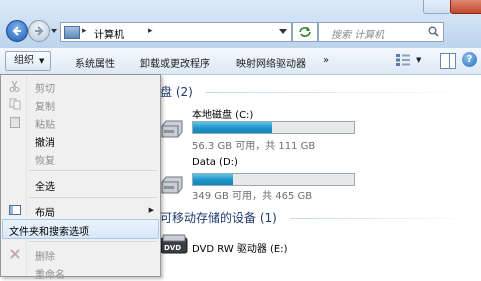 The width and height of the screenshot is (481, 281). I want to click on menu-item-label: 恢复, so click(45, 161).